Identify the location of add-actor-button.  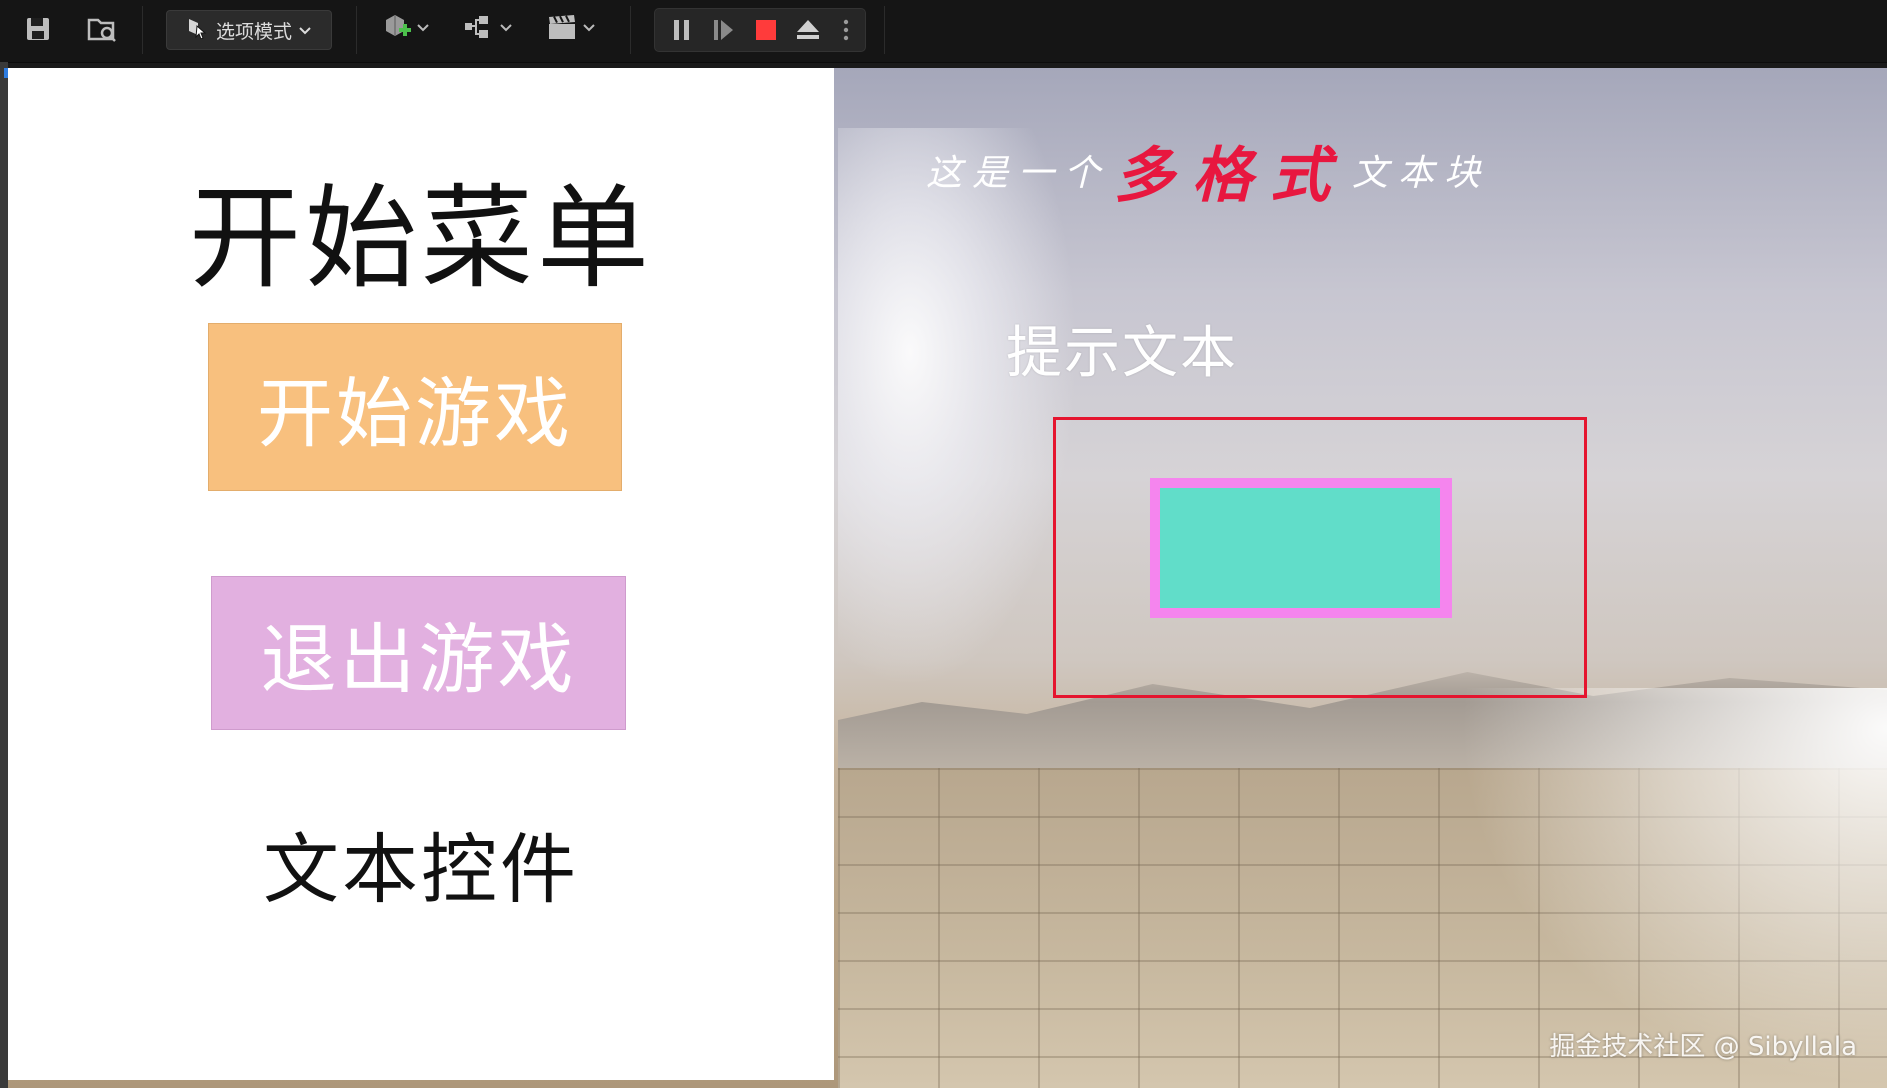
(406, 29).